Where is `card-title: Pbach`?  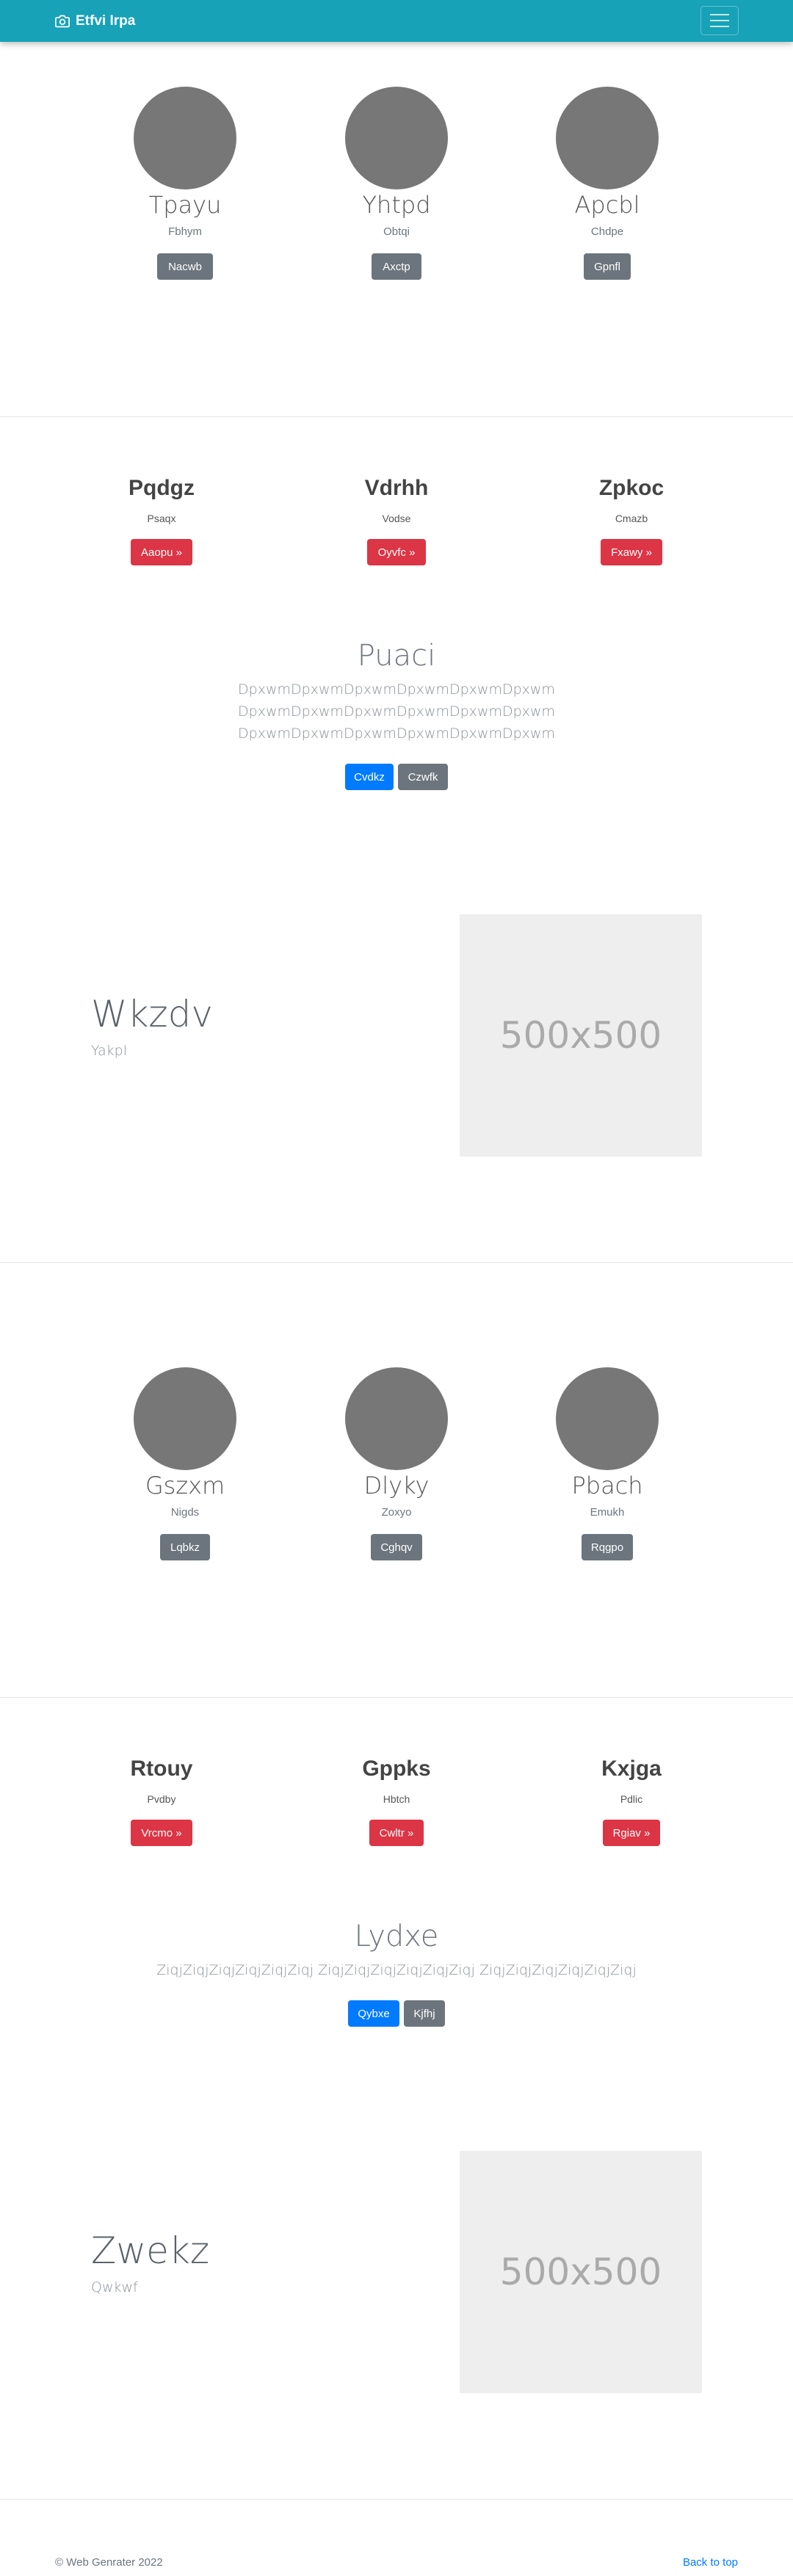
card-title: Pbach is located at coordinates (607, 1485).